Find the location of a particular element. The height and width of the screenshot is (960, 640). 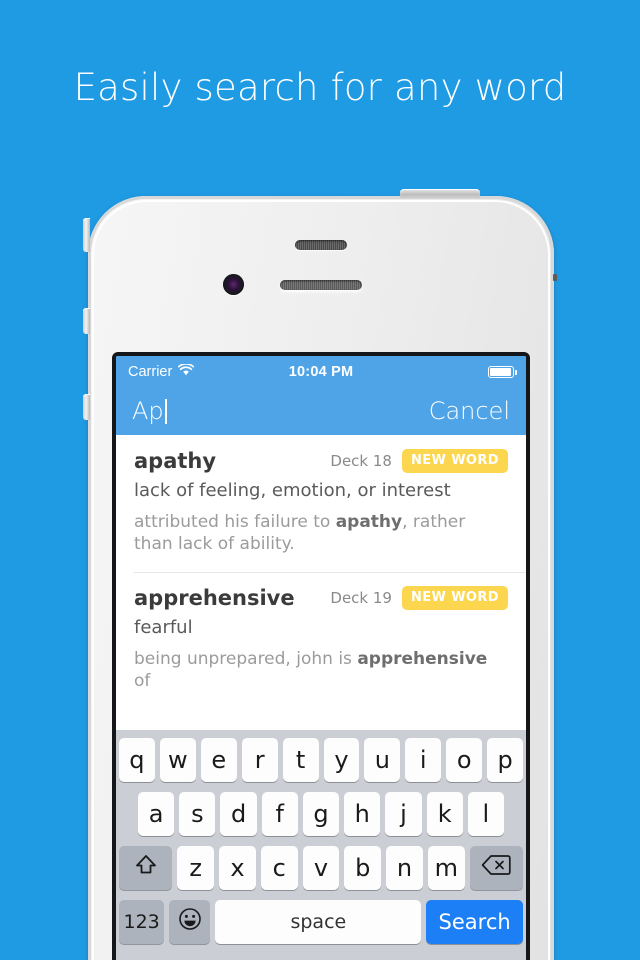

key-d: d is located at coordinates (238, 814).